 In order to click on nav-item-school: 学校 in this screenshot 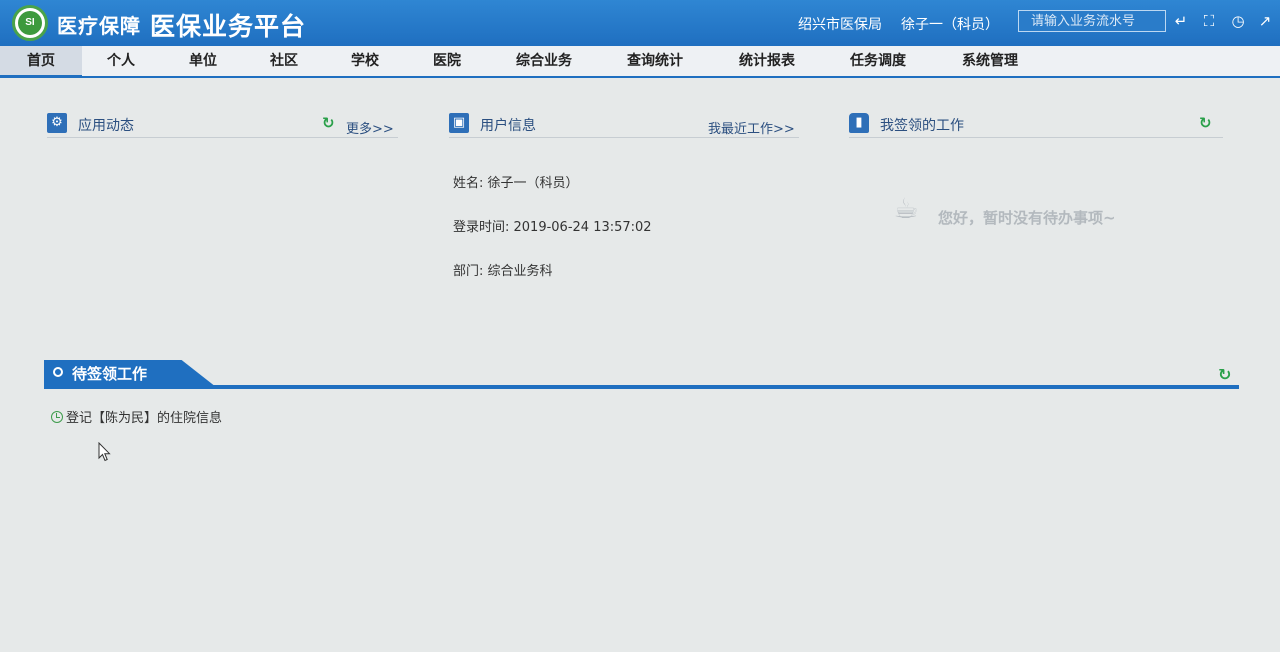, I will do `click(365, 61)`.